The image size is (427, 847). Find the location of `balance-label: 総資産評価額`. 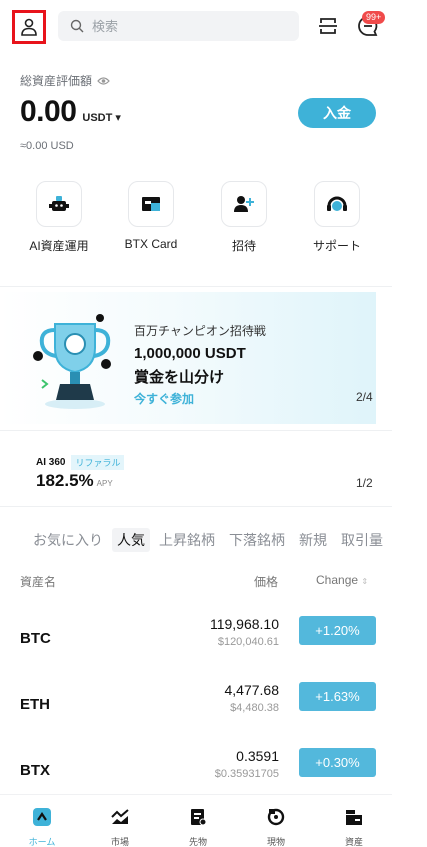

balance-label: 総資産評価額 is located at coordinates (65, 80).